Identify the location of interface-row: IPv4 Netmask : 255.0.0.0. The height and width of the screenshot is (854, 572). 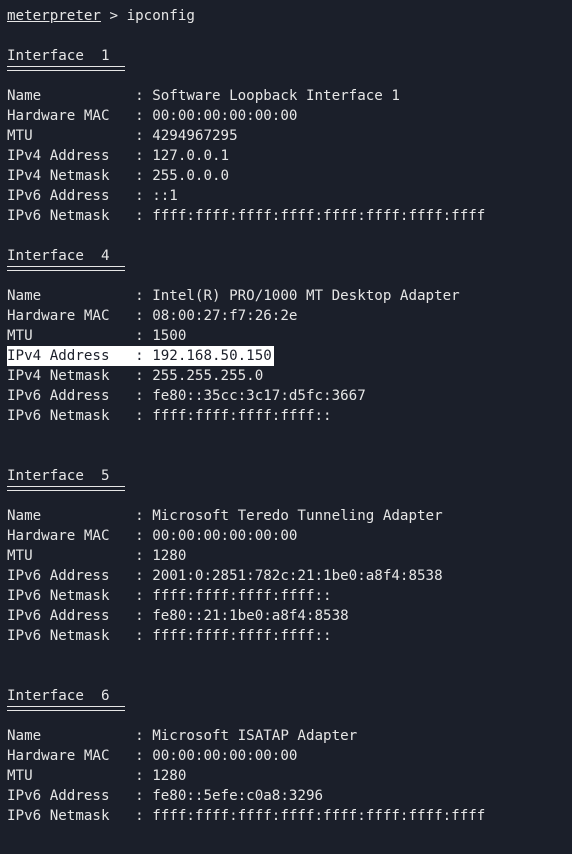
(289, 176).